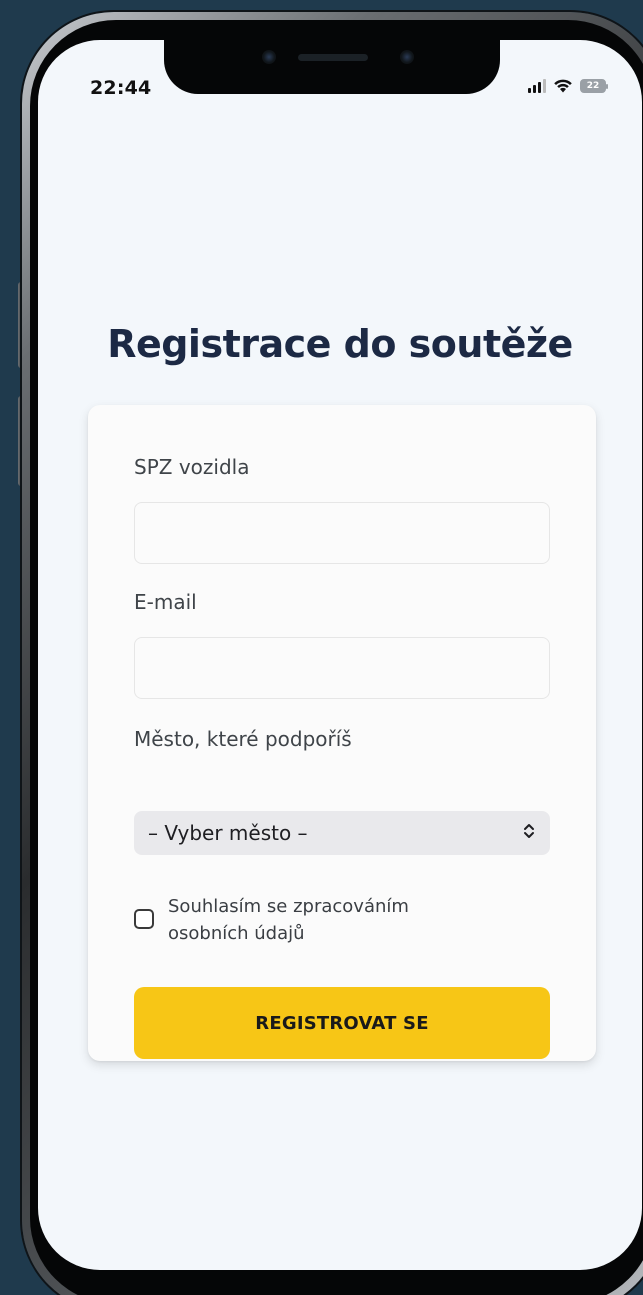 This screenshot has height=1295, width=643. I want to click on battery-icon: 22, so click(594, 85).